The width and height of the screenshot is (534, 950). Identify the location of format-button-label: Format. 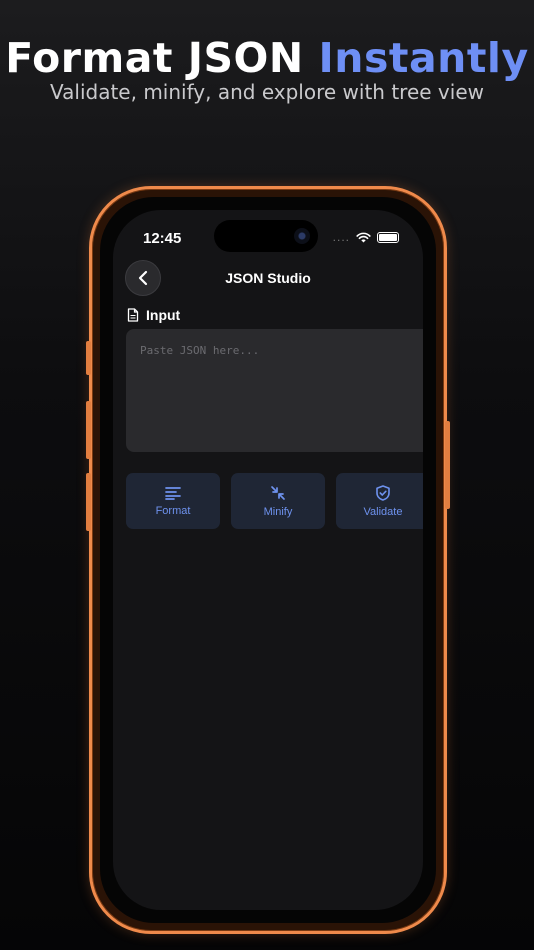
(173, 510).